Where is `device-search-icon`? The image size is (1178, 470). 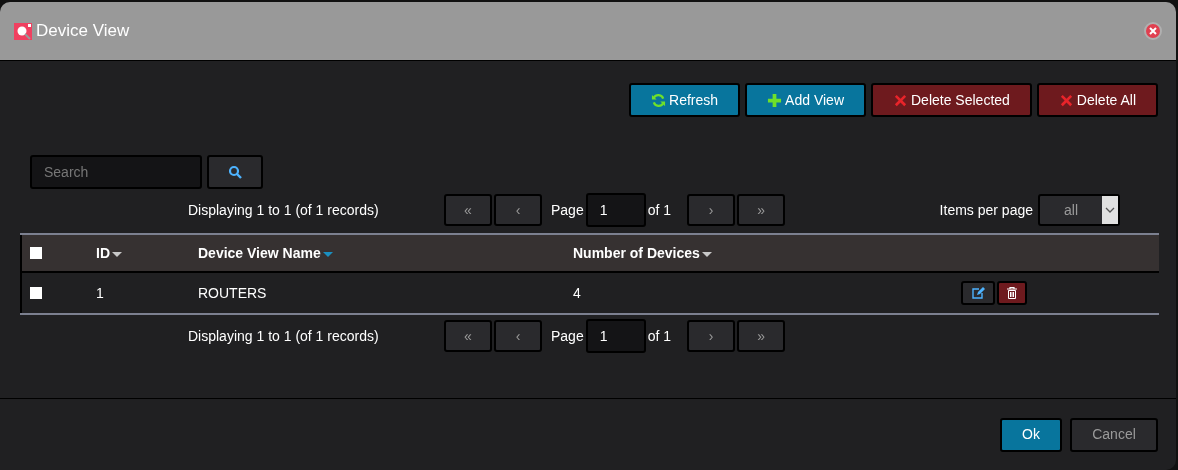
device-search-icon is located at coordinates (23, 31).